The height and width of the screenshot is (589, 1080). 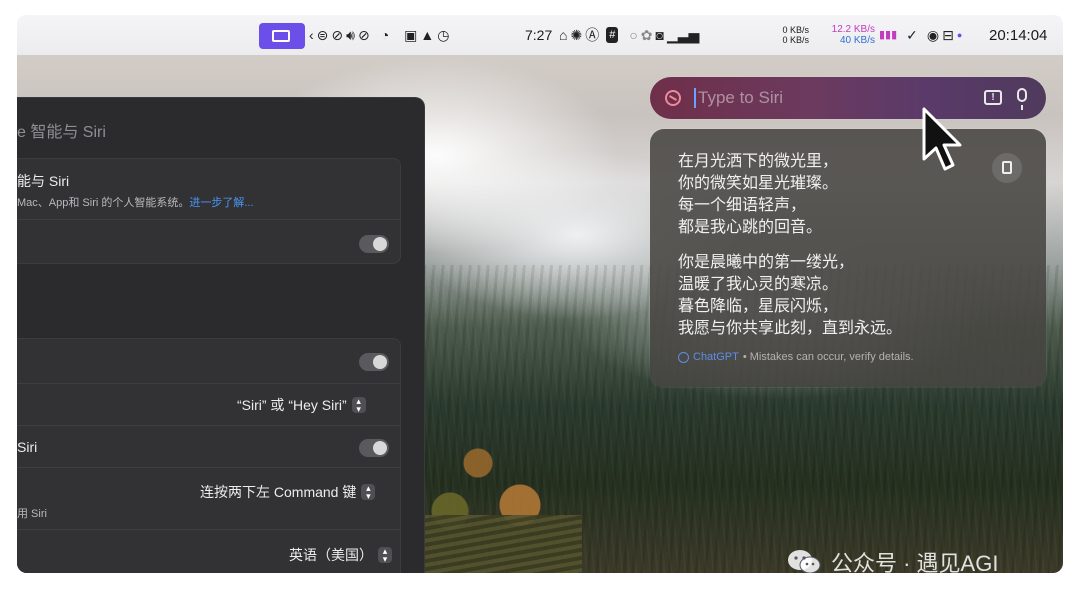 What do you see at coordinates (103, 203) in the screenshot?
I see `section-desc-text: Mac、App和 Siri 的个人智能系统。` at bounding box center [103, 203].